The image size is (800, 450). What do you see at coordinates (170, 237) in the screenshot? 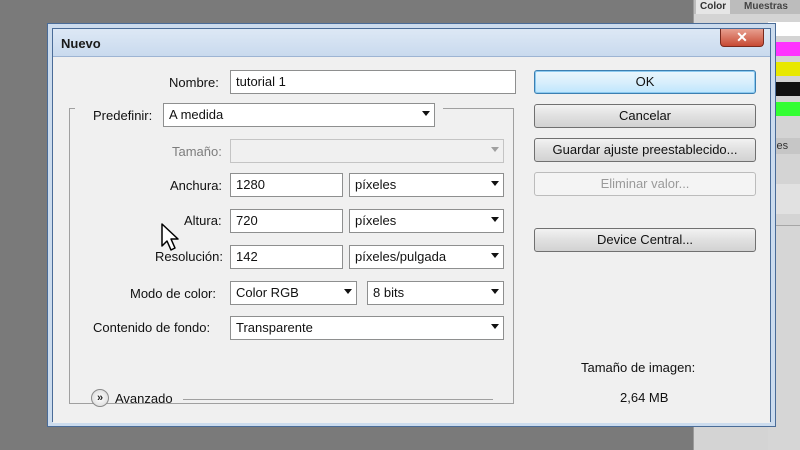
I see `mouse-cursor-icon` at bounding box center [170, 237].